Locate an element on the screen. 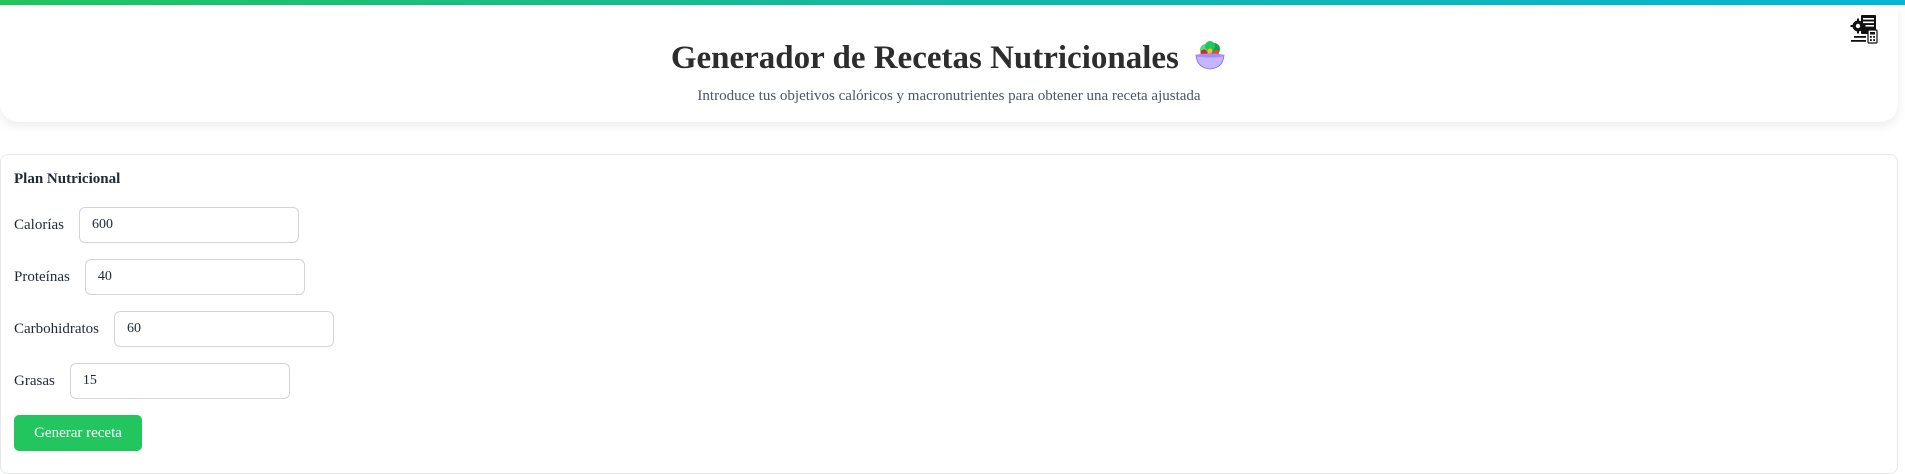  plan-section-title: Plan Nutricional is located at coordinates (67, 179).